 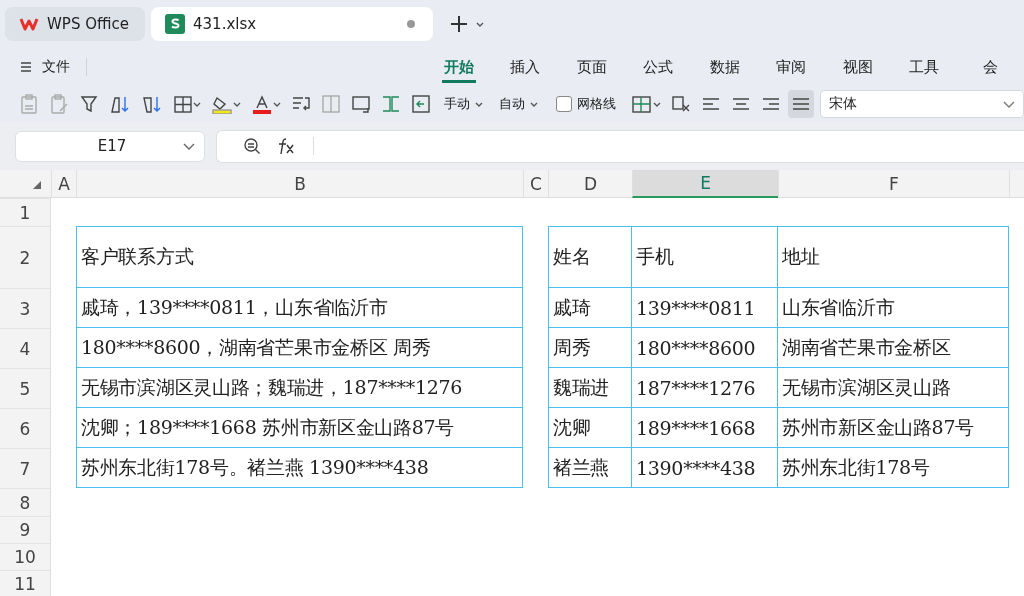 I want to click on table-cell: 沈卿；189****1668 苏州市新区金山路87号, so click(x=299, y=428).